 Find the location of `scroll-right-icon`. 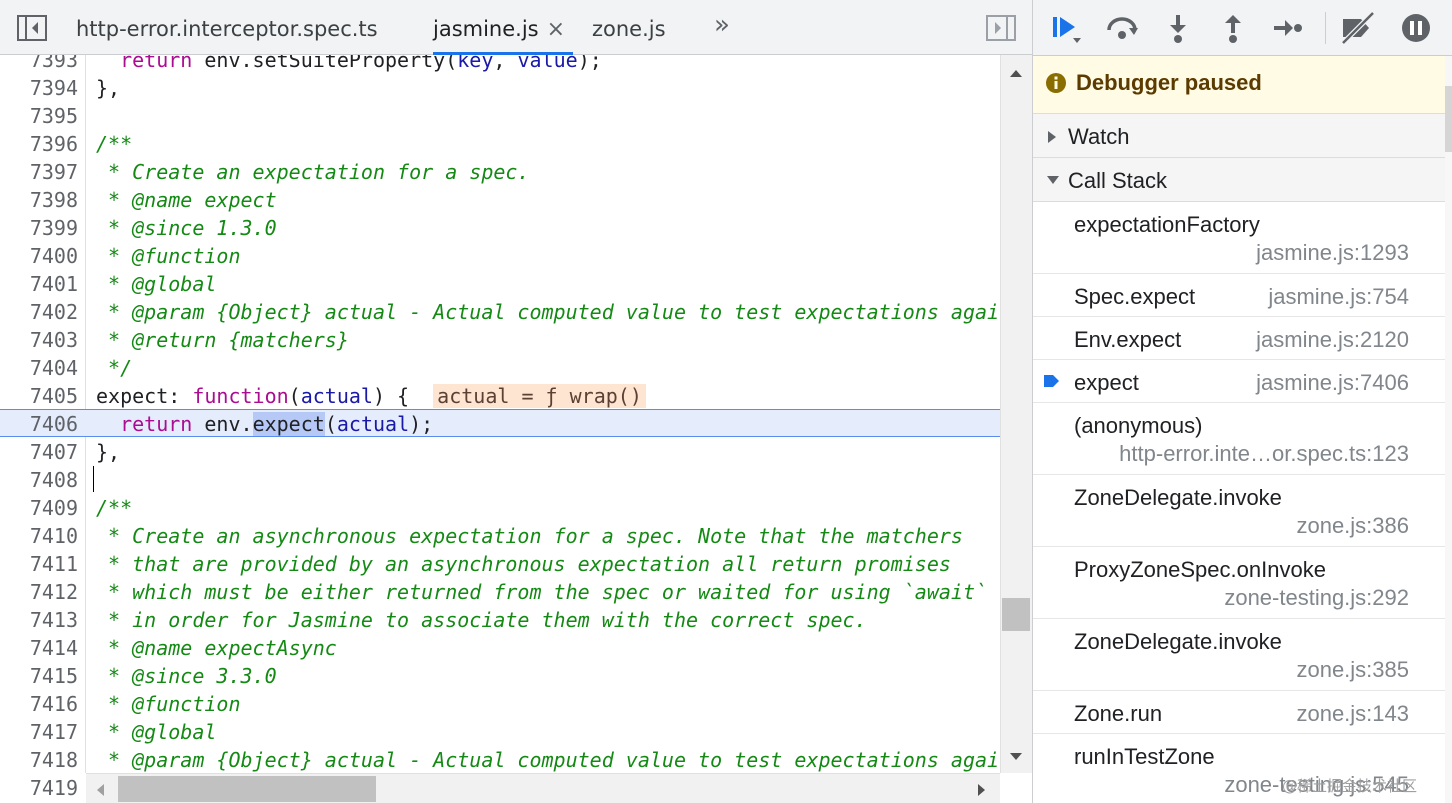

scroll-right-icon is located at coordinates (982, 790).